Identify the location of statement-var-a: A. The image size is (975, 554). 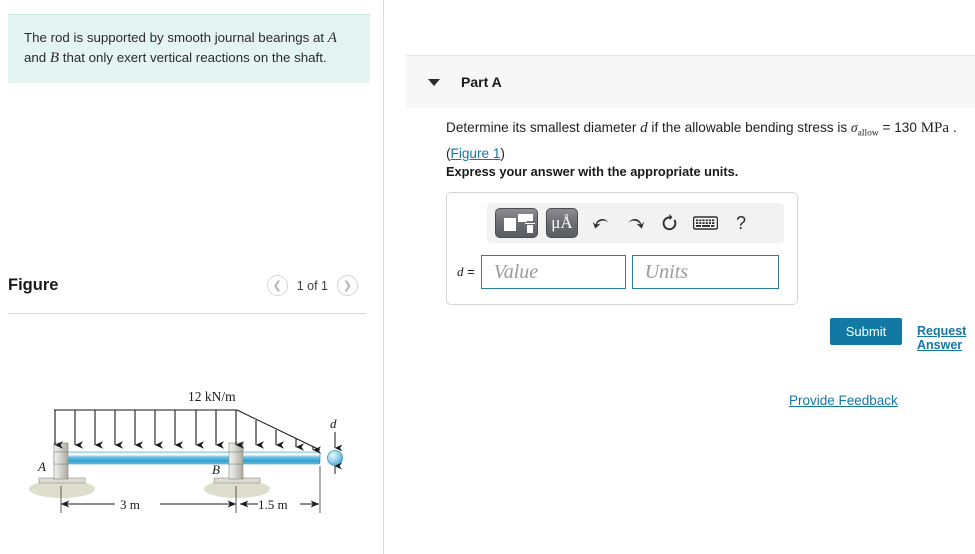
(332, 38).